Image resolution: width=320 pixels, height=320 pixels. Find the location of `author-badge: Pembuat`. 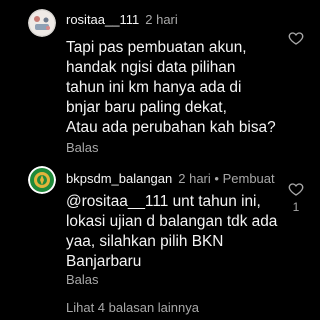

author-badge: Pembuat is located at coordinates (248, 178).